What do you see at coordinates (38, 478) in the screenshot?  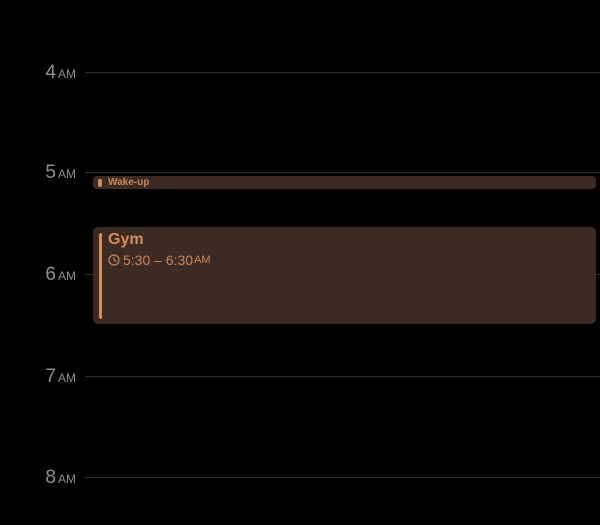 I see `hour-label: 8 AM` at bounding box center [38, 478].